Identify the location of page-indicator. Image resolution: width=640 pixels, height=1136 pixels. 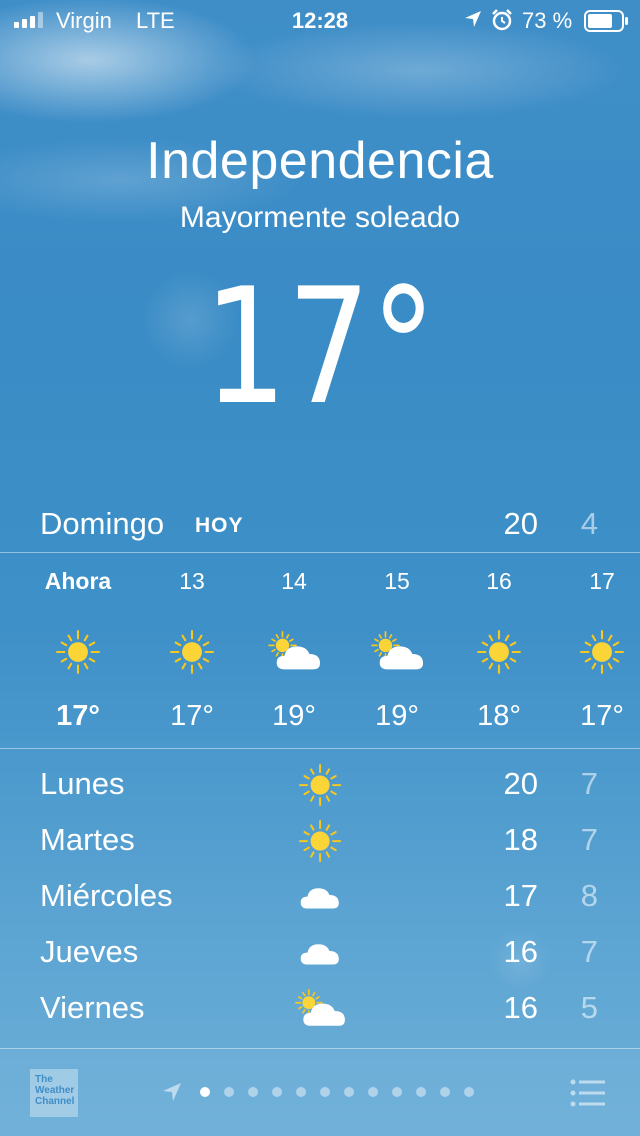
(324, 1092).